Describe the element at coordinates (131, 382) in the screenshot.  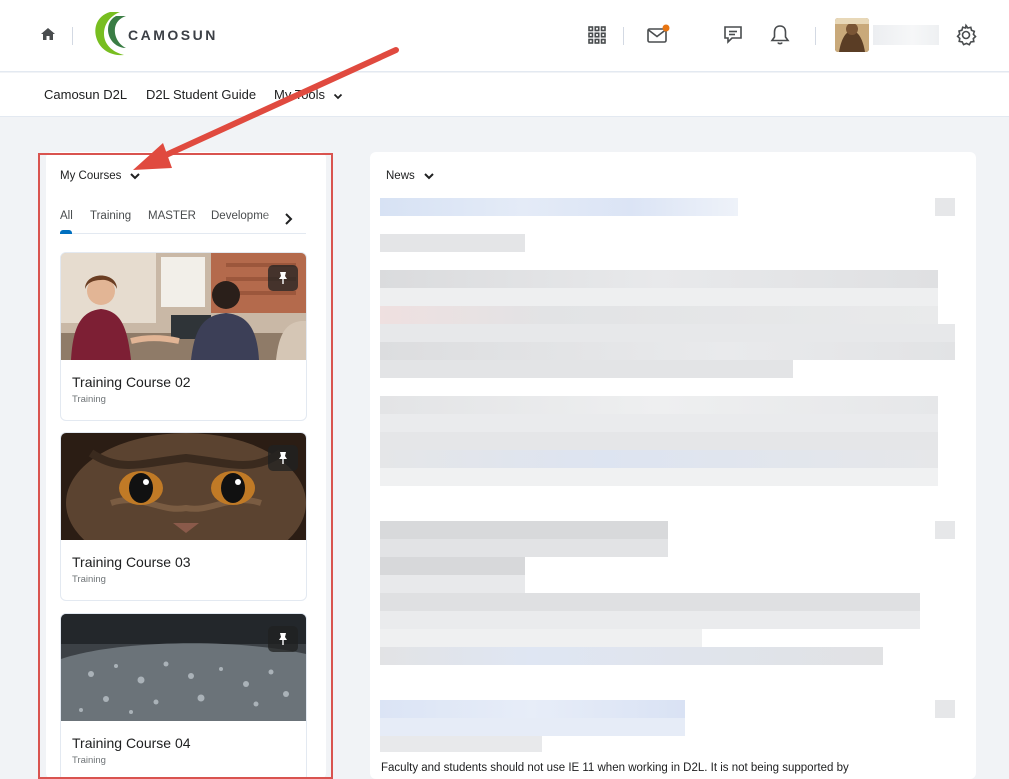
I see `course-title: Training Course 02` at that location.